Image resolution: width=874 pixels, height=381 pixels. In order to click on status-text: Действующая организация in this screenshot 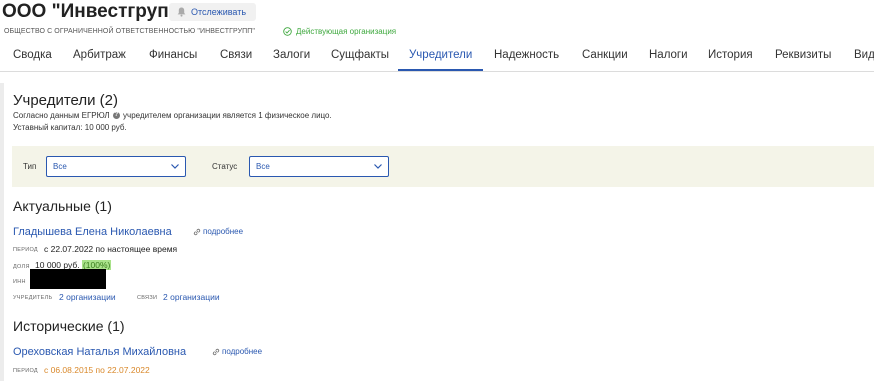, I will do `click(346, 31)`.